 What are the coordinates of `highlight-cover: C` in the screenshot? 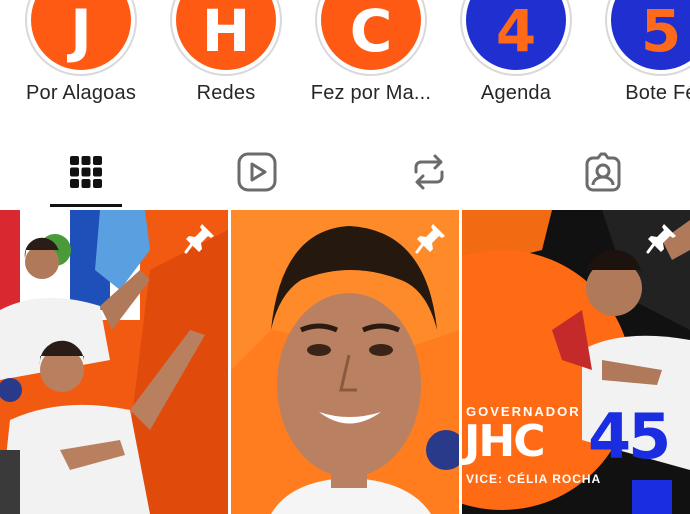 It's located at (371, 35).